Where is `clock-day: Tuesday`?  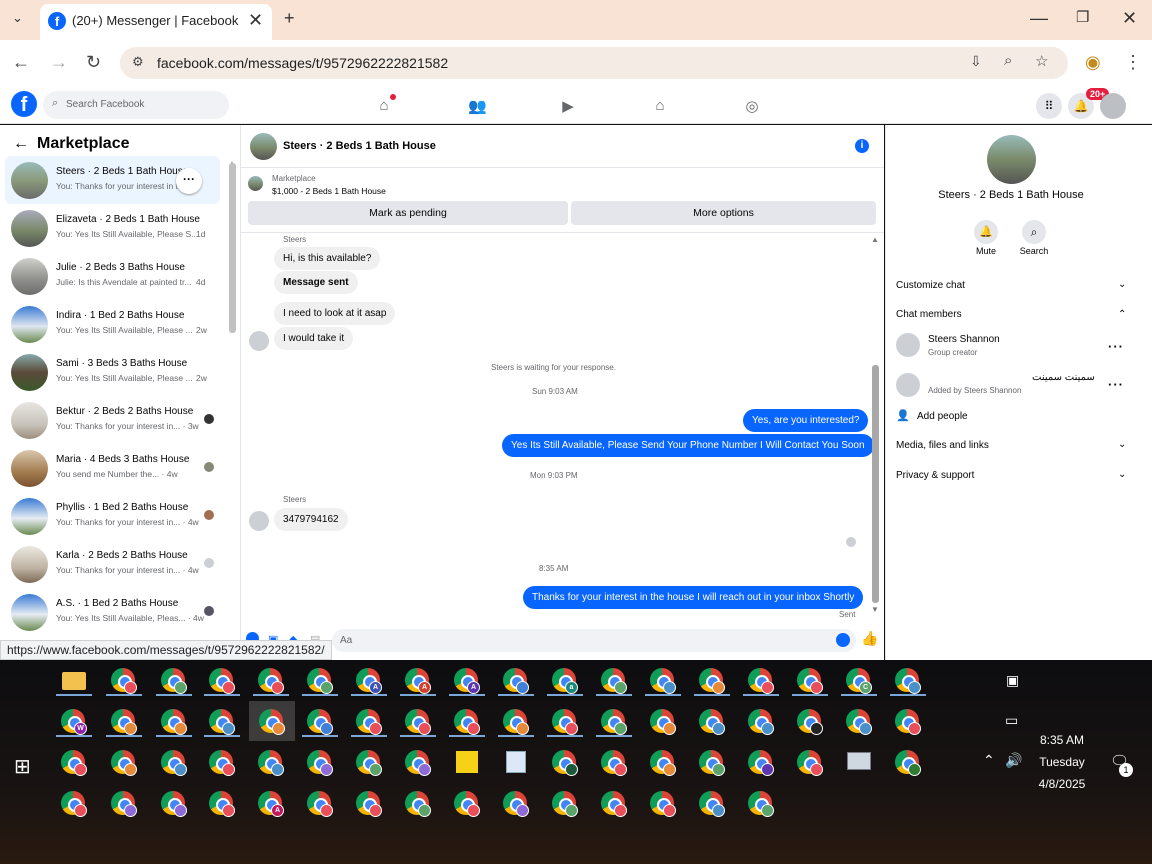
clock-day: Tuesday is located at coordinates (1062, 762).